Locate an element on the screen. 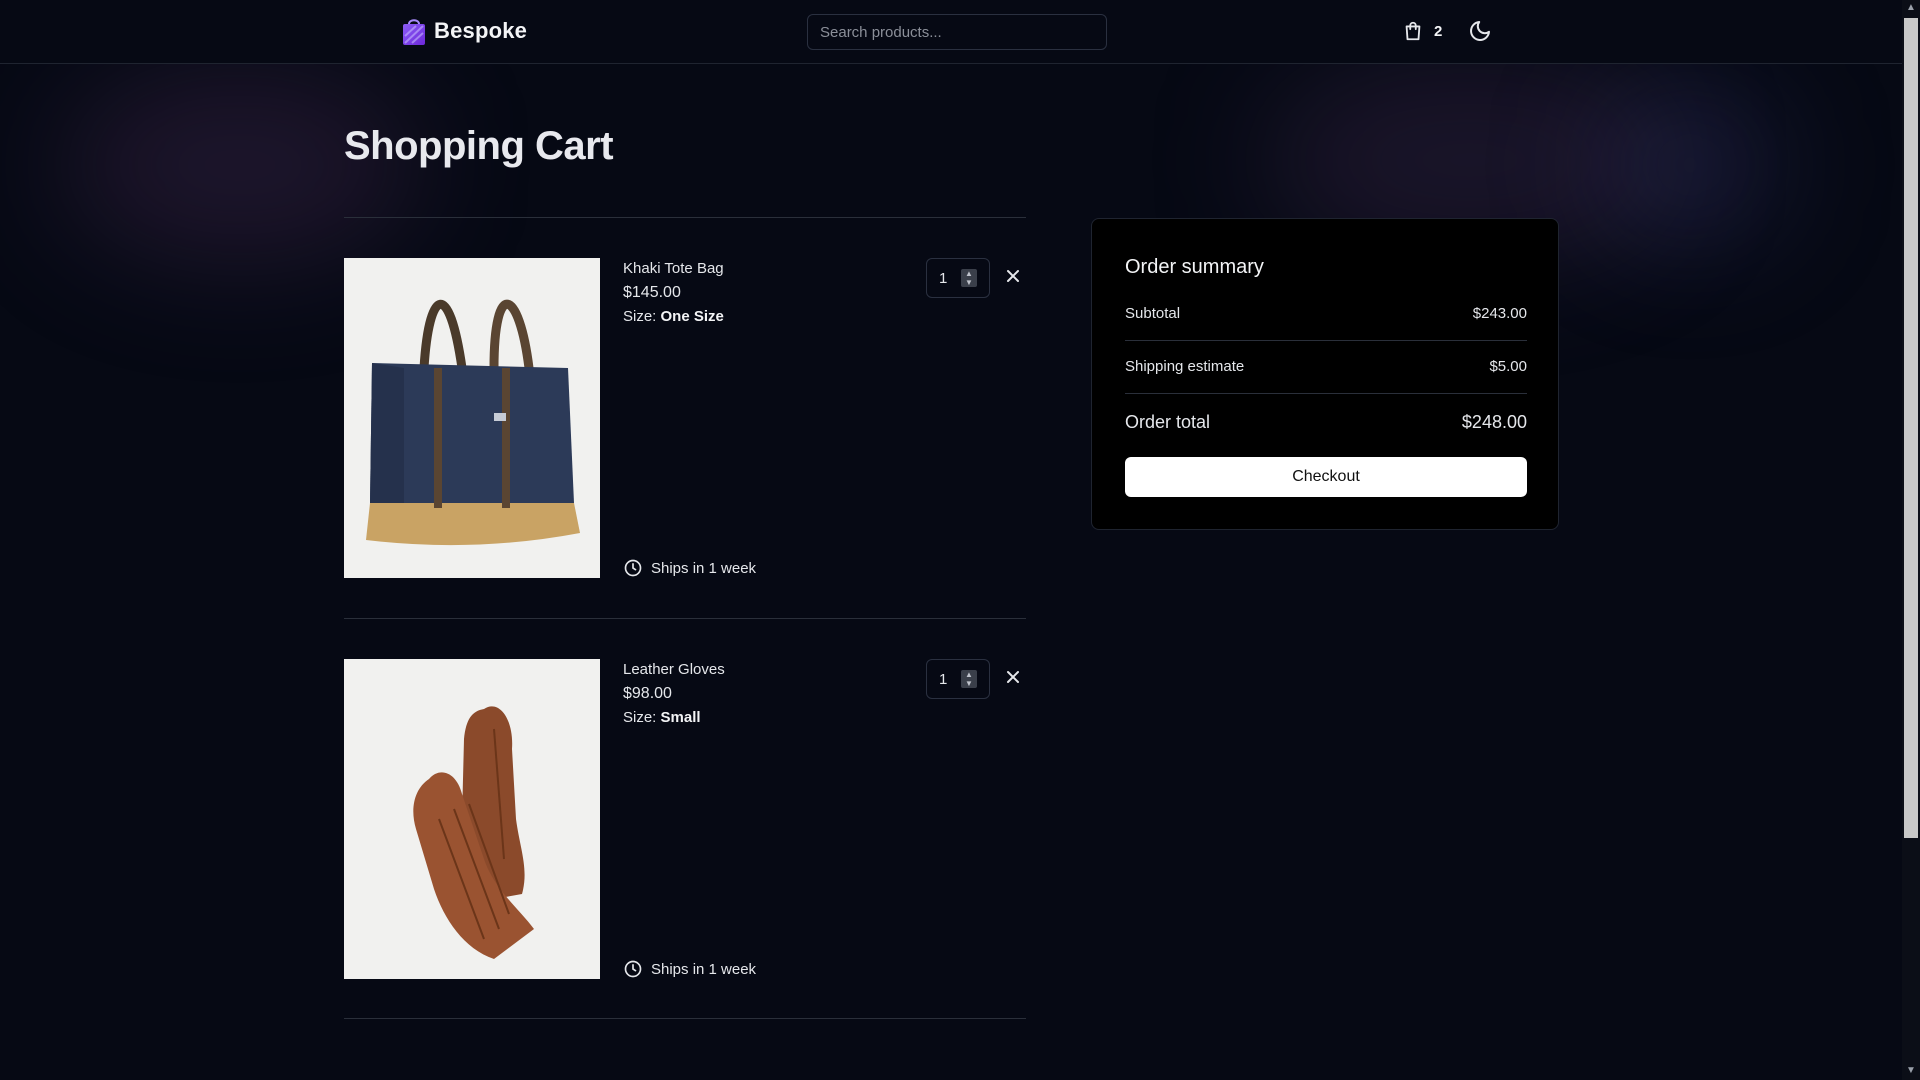 This screenshot has height=1080, width=1920. order-total-row: Order total $248.00 is located at coordinates (1326, 422).